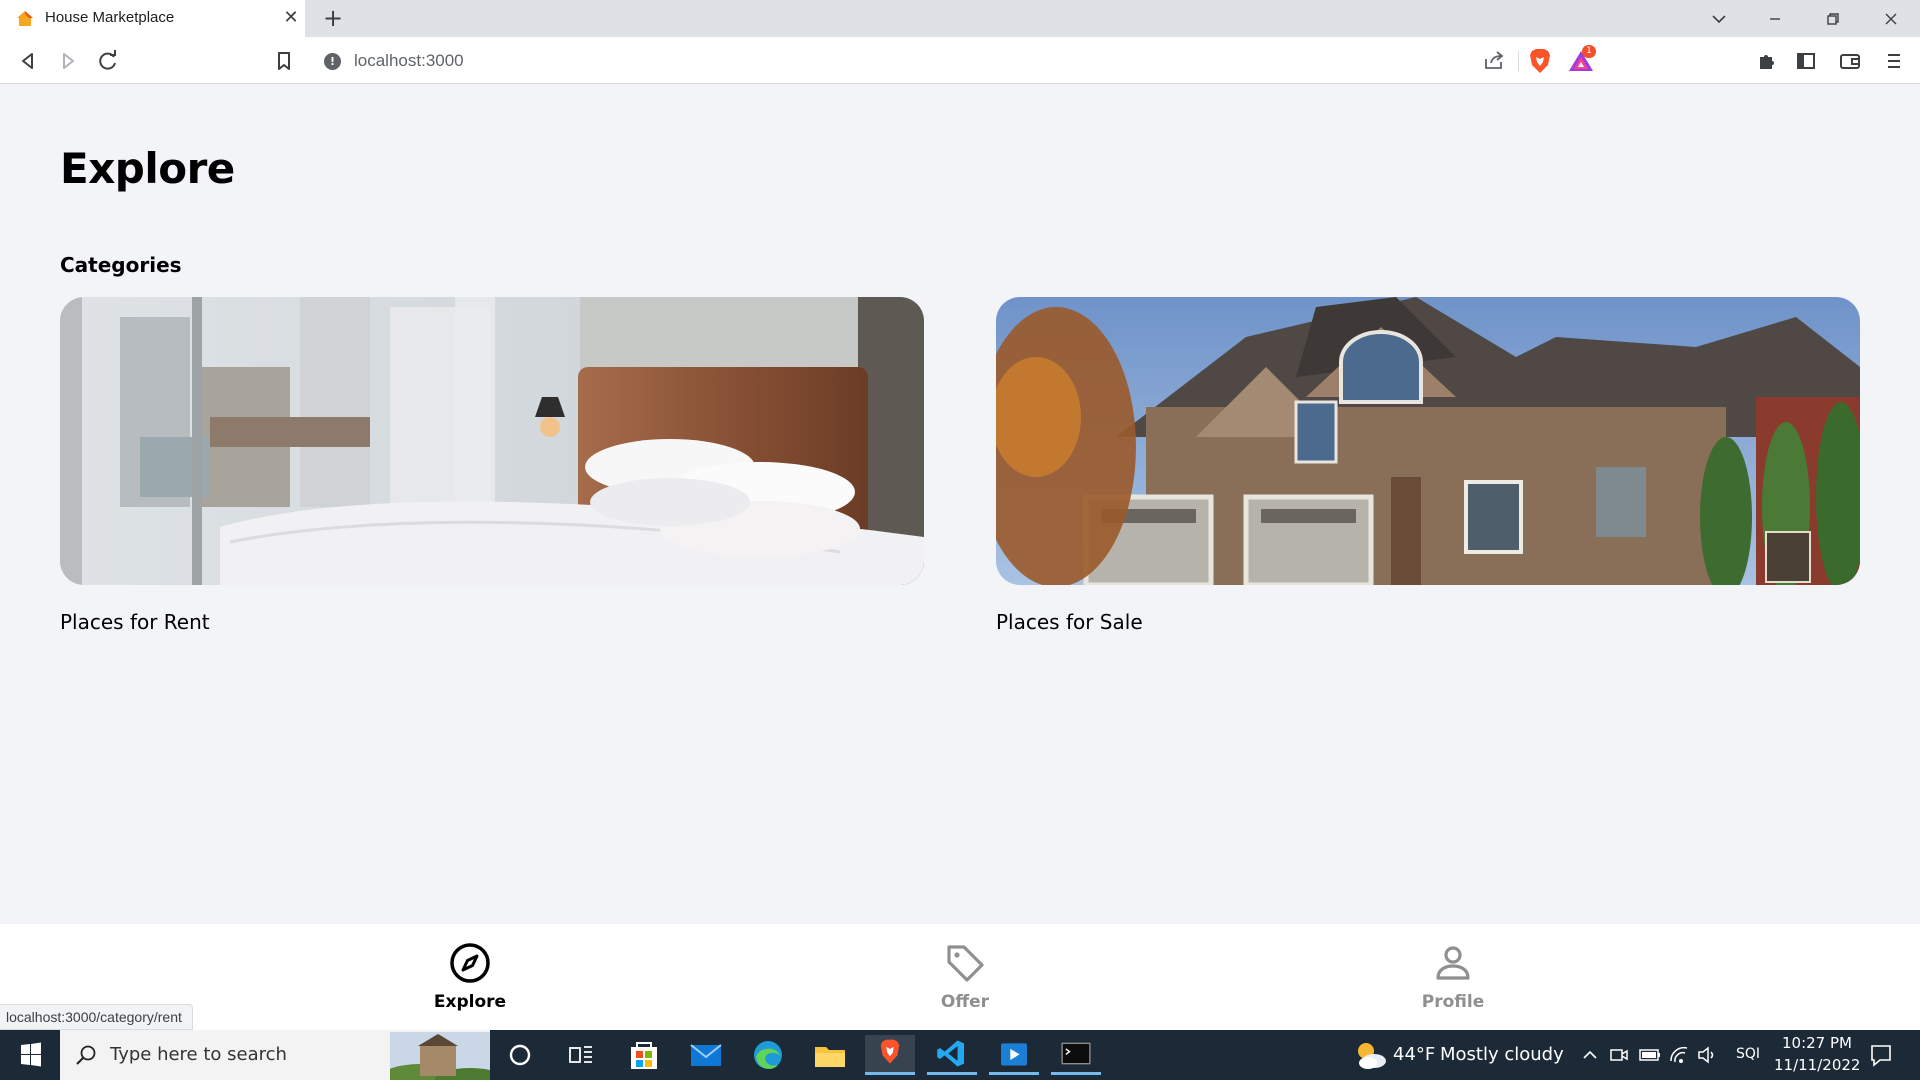  I want to click on clock-date: 11/11/2022, so click(1817, 1065).